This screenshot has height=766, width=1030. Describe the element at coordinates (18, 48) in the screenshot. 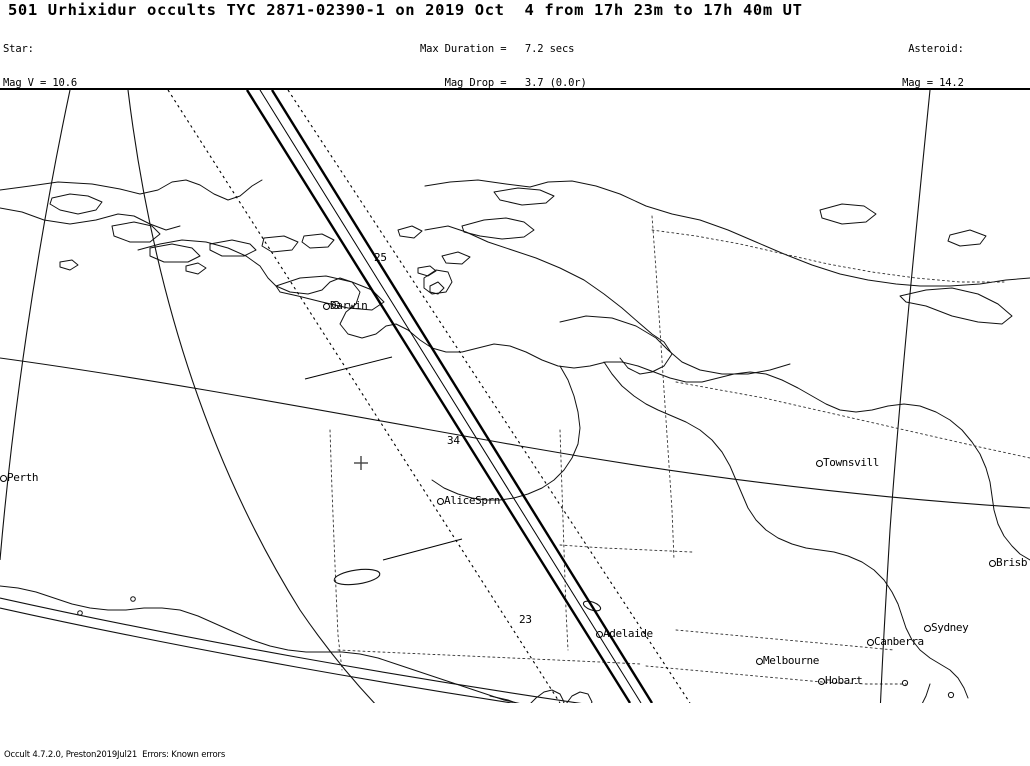

I see `star-heading: Star:` at that location.